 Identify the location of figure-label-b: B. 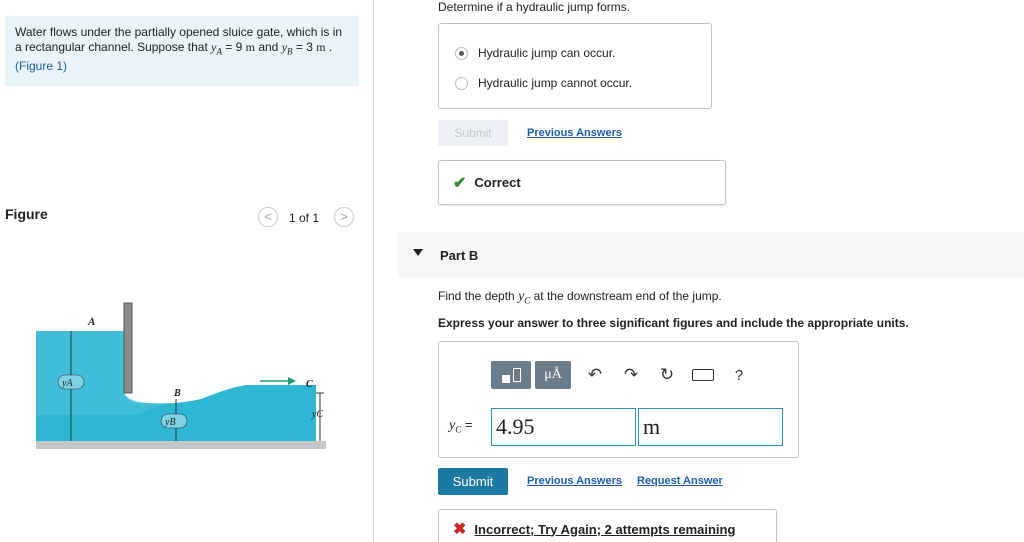
(177, 393).